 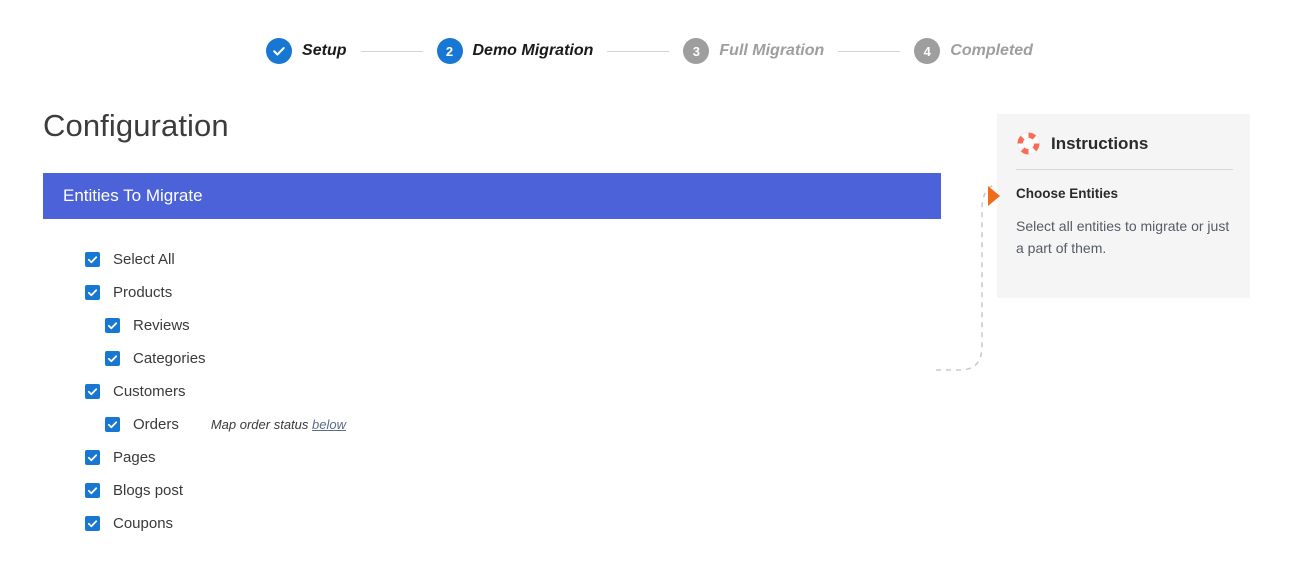 What do you see at coordinates (112, 325) in the screenshot?
I see `checkbox-reviews` at bounding box center [112, 325].